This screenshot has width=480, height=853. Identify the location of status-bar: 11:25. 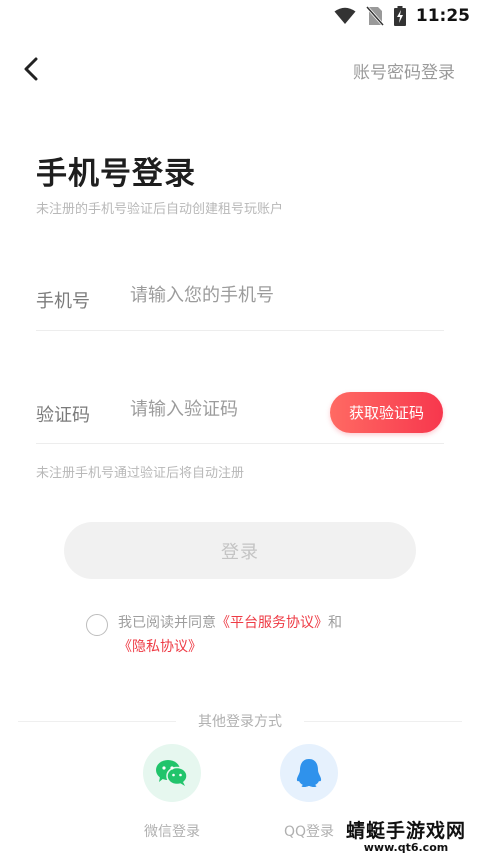
(240, 17).